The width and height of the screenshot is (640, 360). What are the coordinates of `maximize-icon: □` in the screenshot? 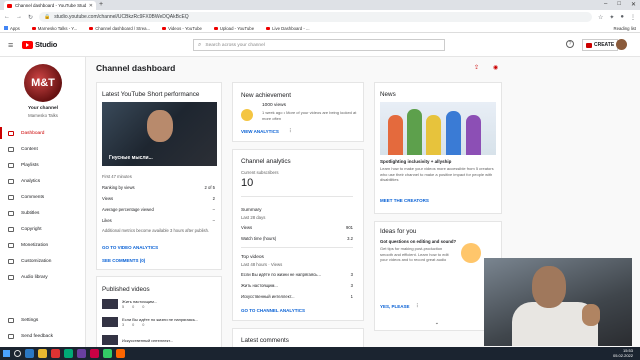 It's located at (619, 4).